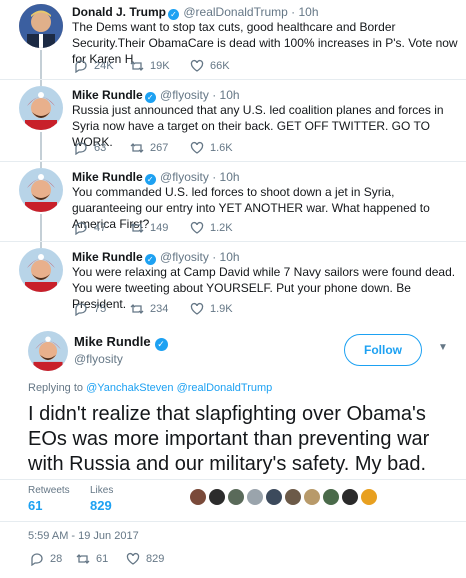  Describe the element at coordinates (221, 228) in the screenshot. I see `like-count: 1.2K` at that location.